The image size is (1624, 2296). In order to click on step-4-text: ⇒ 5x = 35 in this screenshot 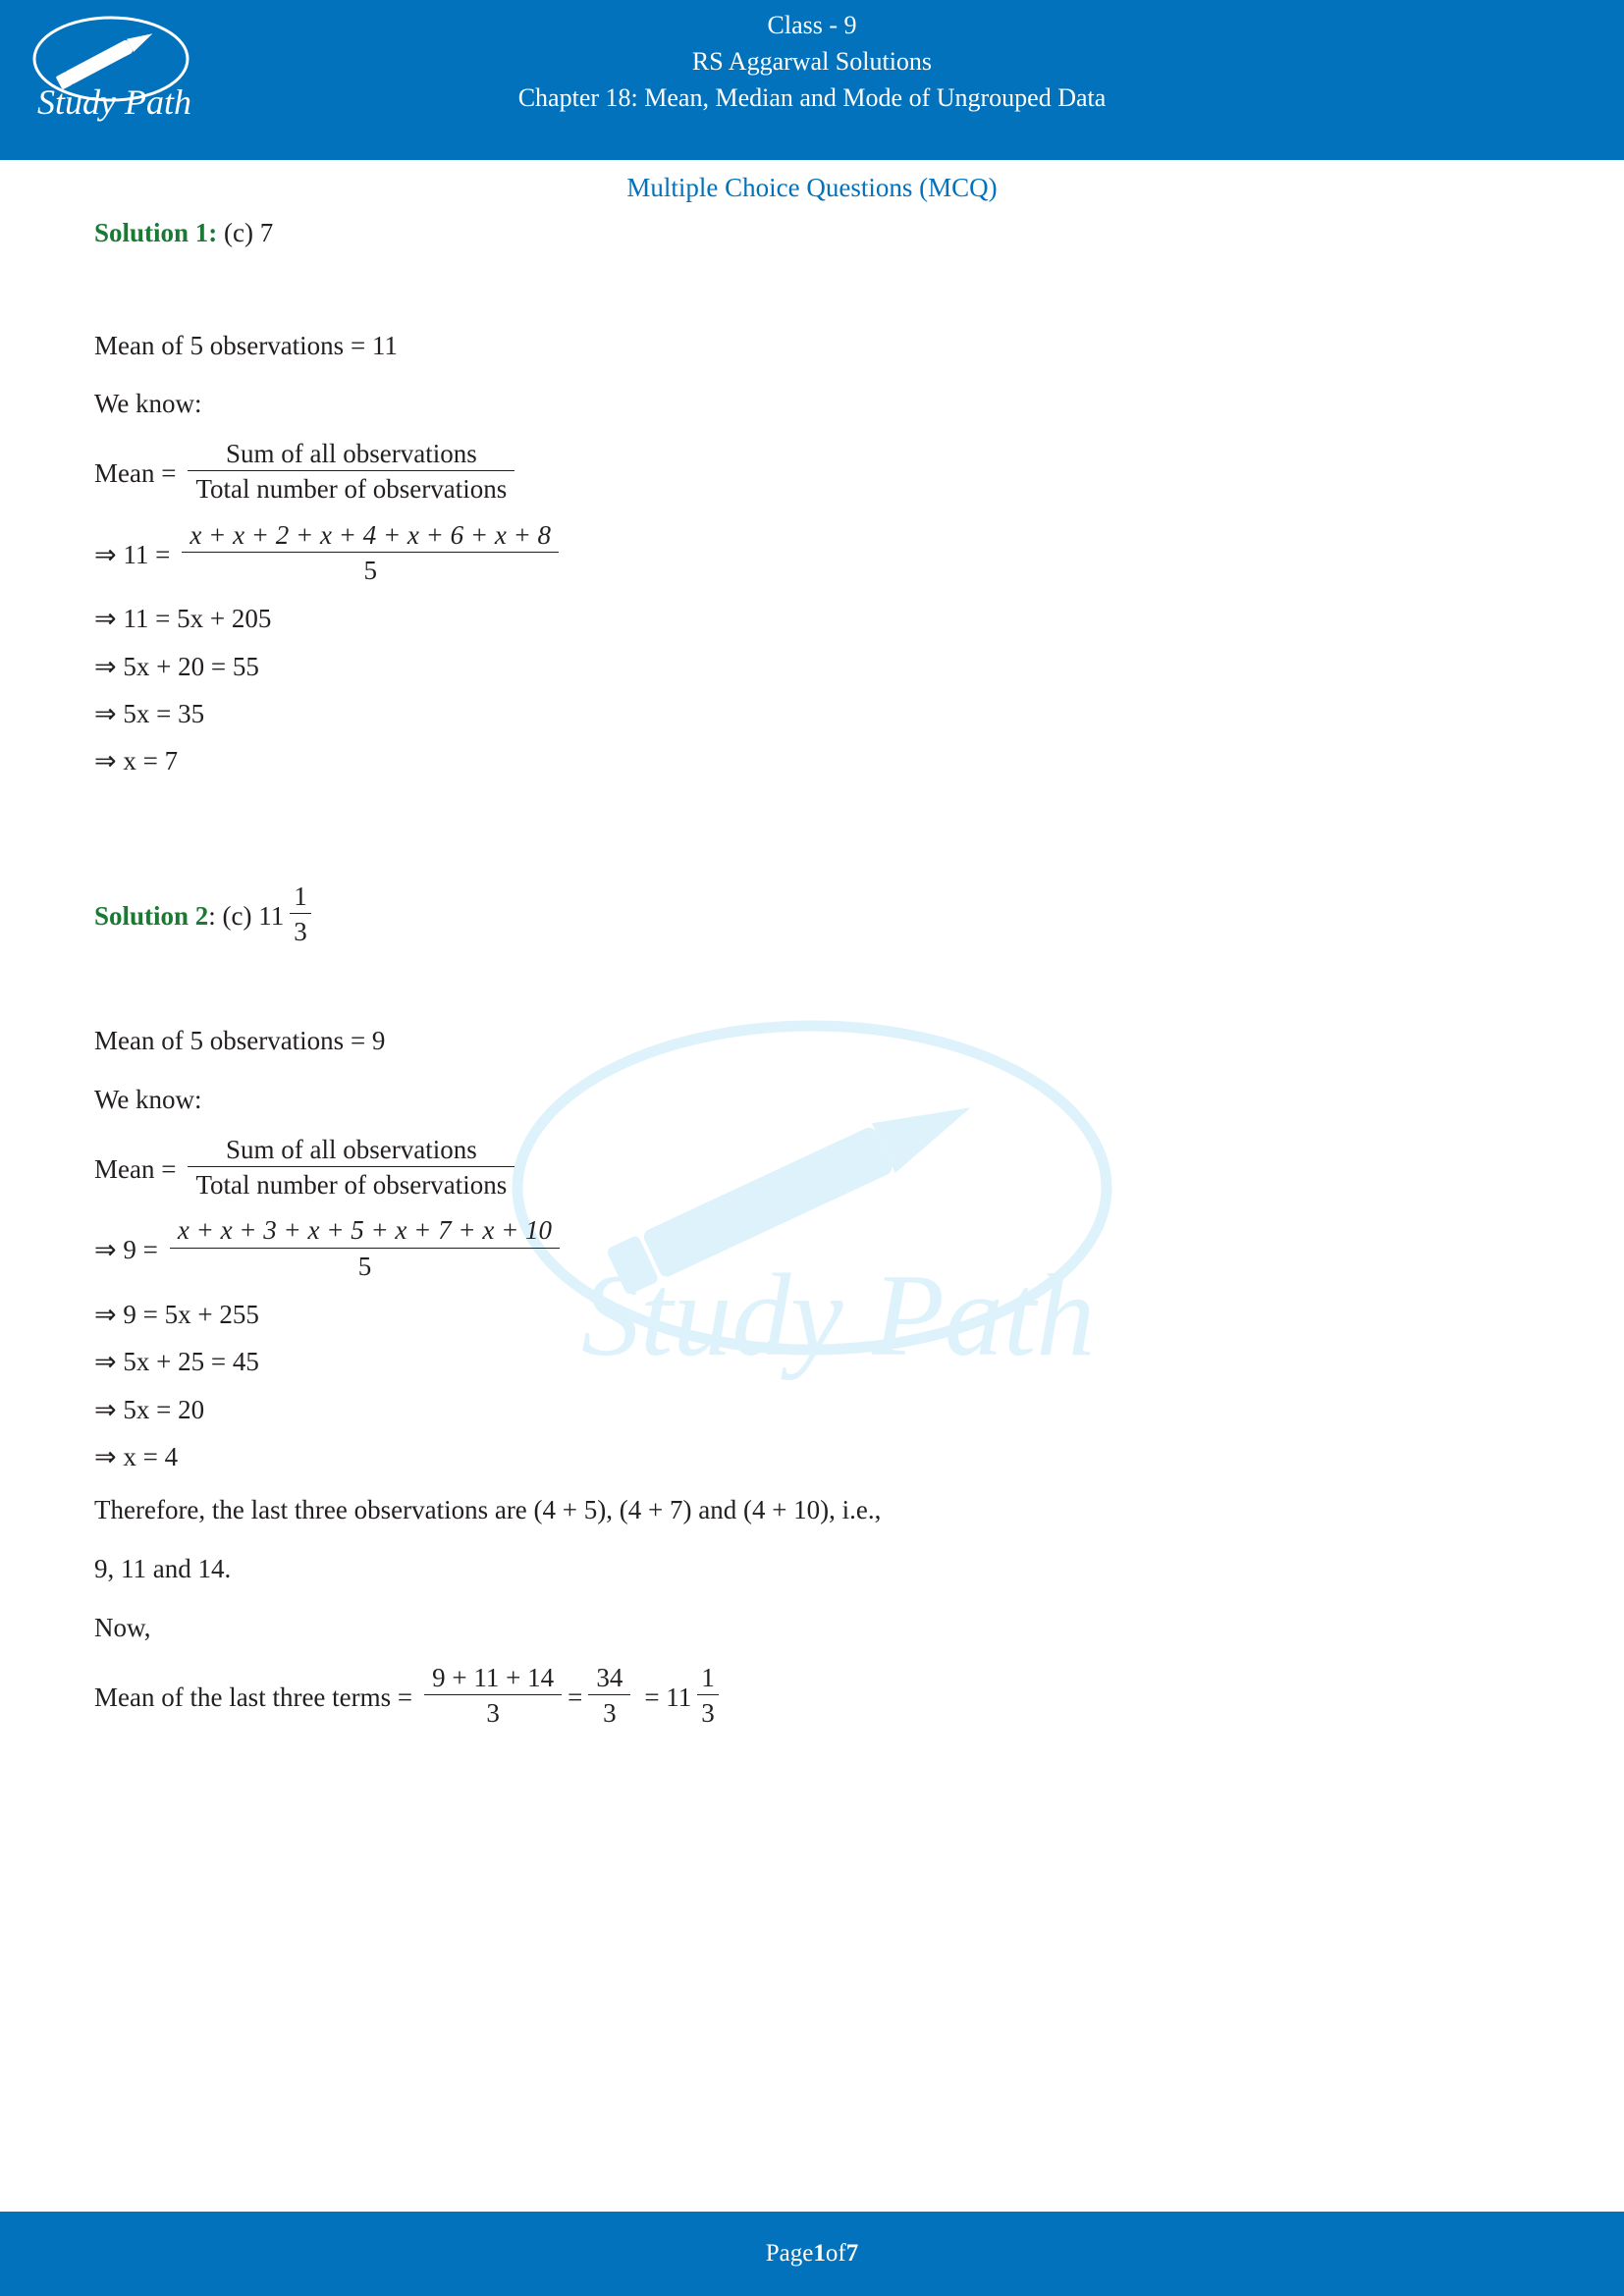, I will do `click(149, 713)`.